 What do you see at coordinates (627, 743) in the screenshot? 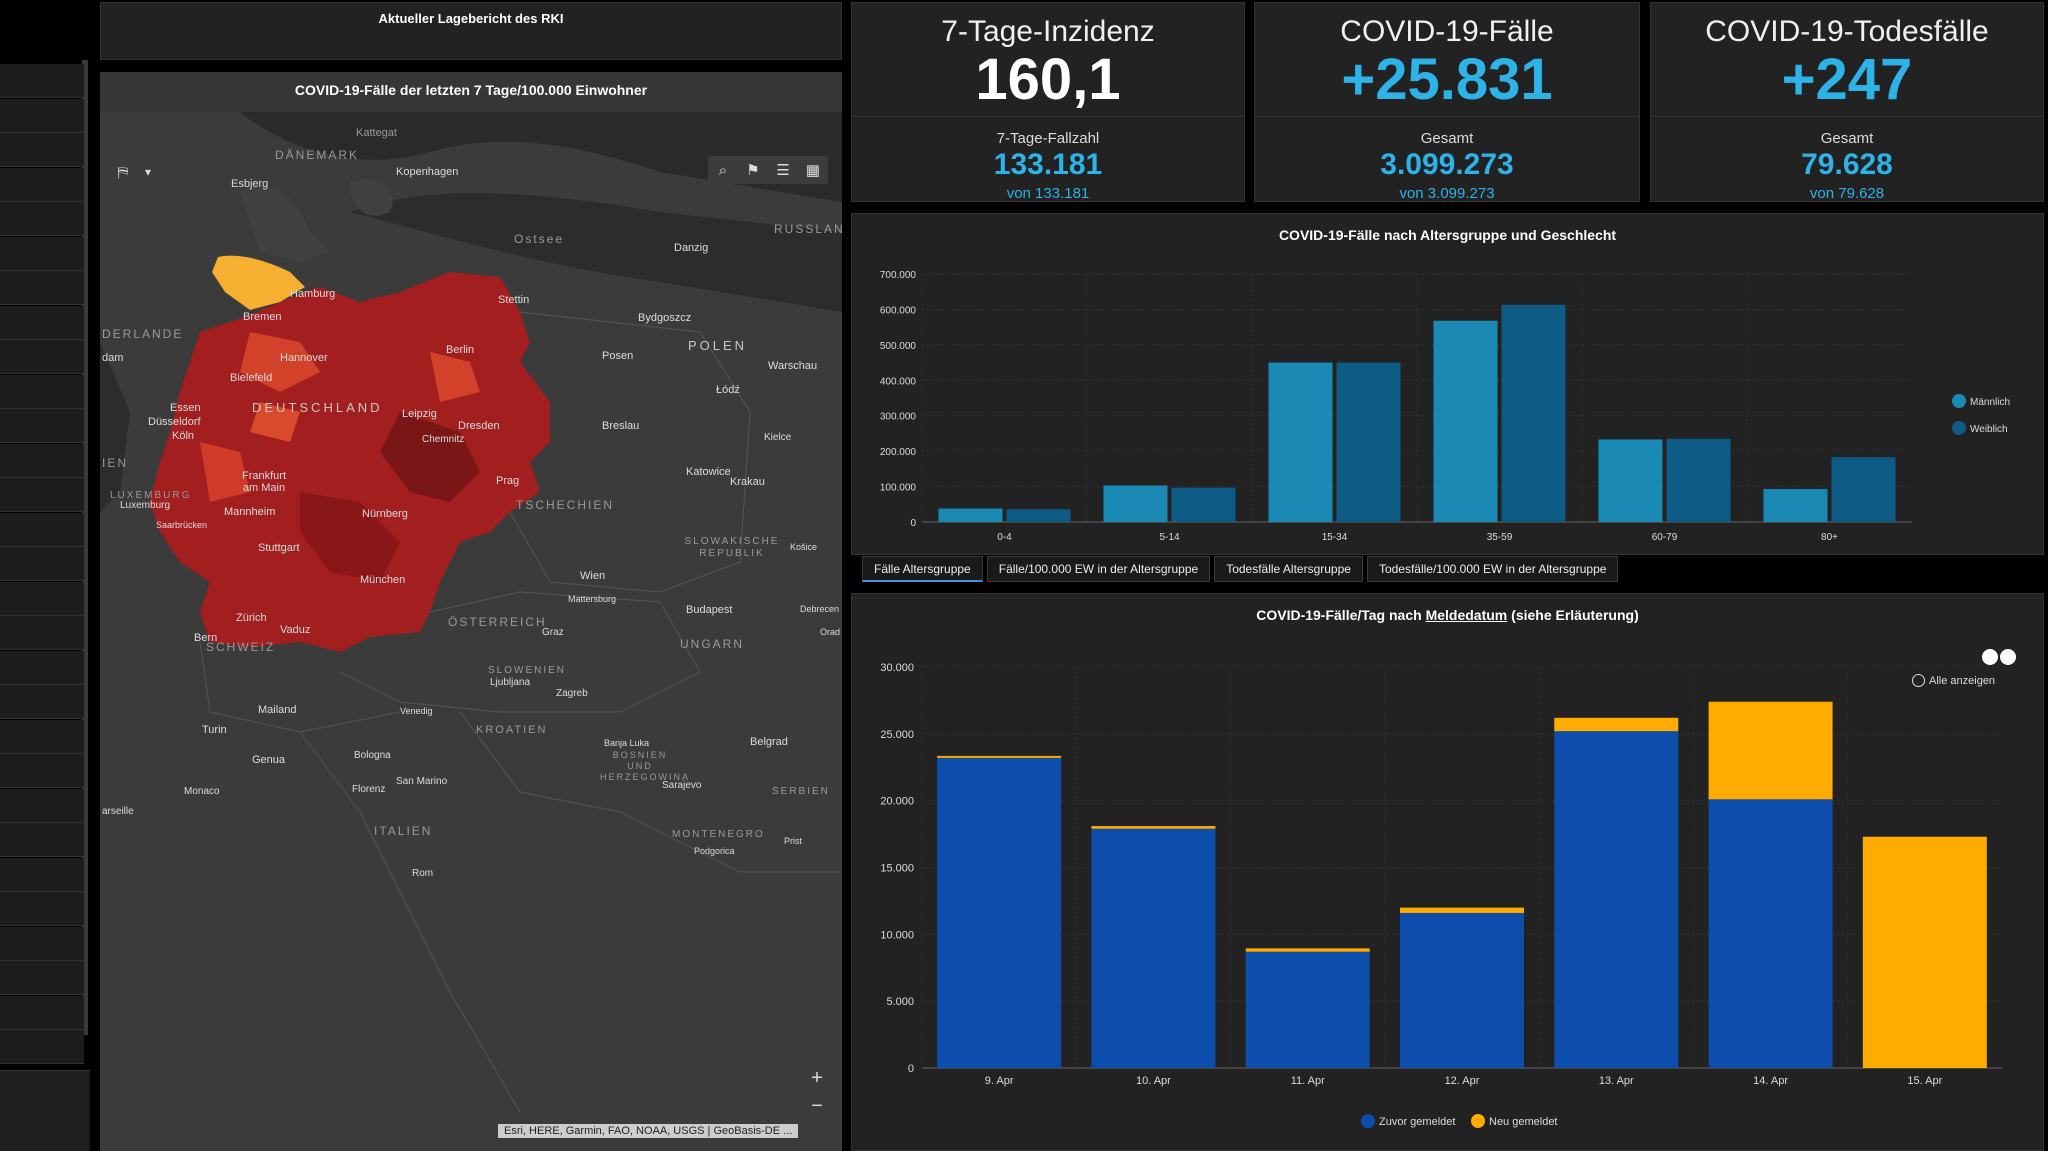
I see `map-label: Banja Luka` at bounding box center [627, 743].